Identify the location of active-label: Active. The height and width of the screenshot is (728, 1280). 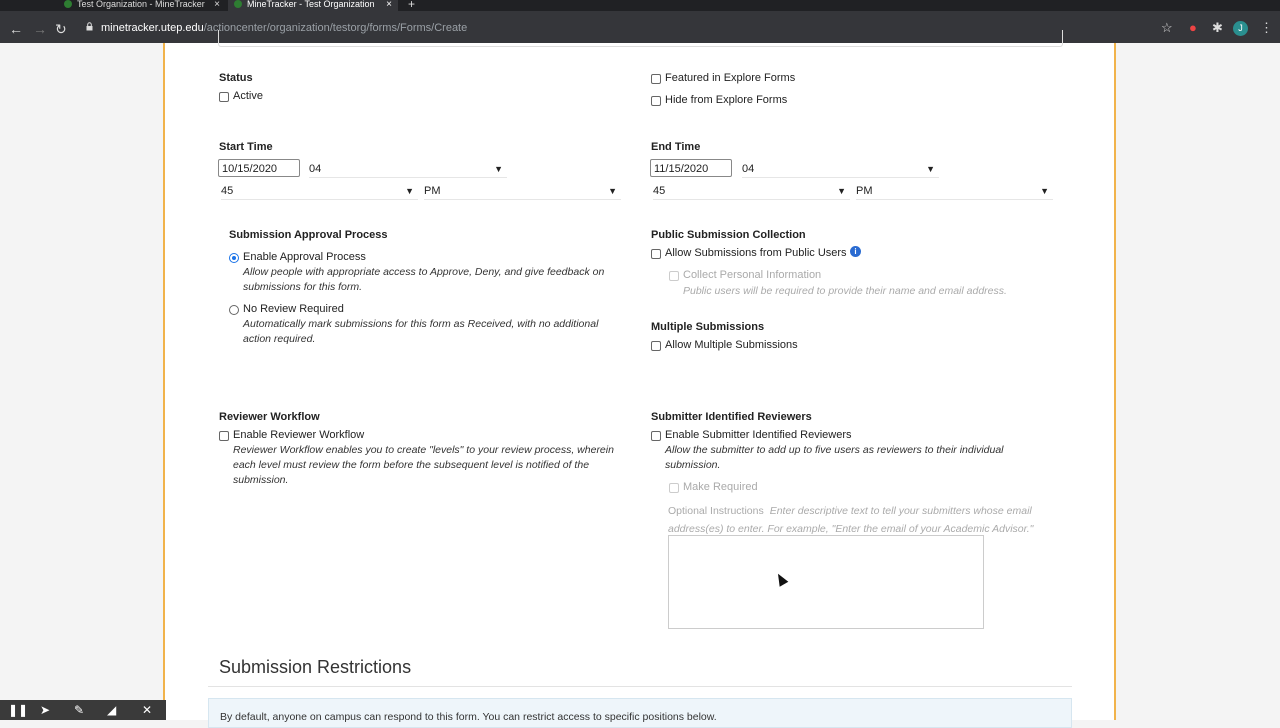
(248, 96).